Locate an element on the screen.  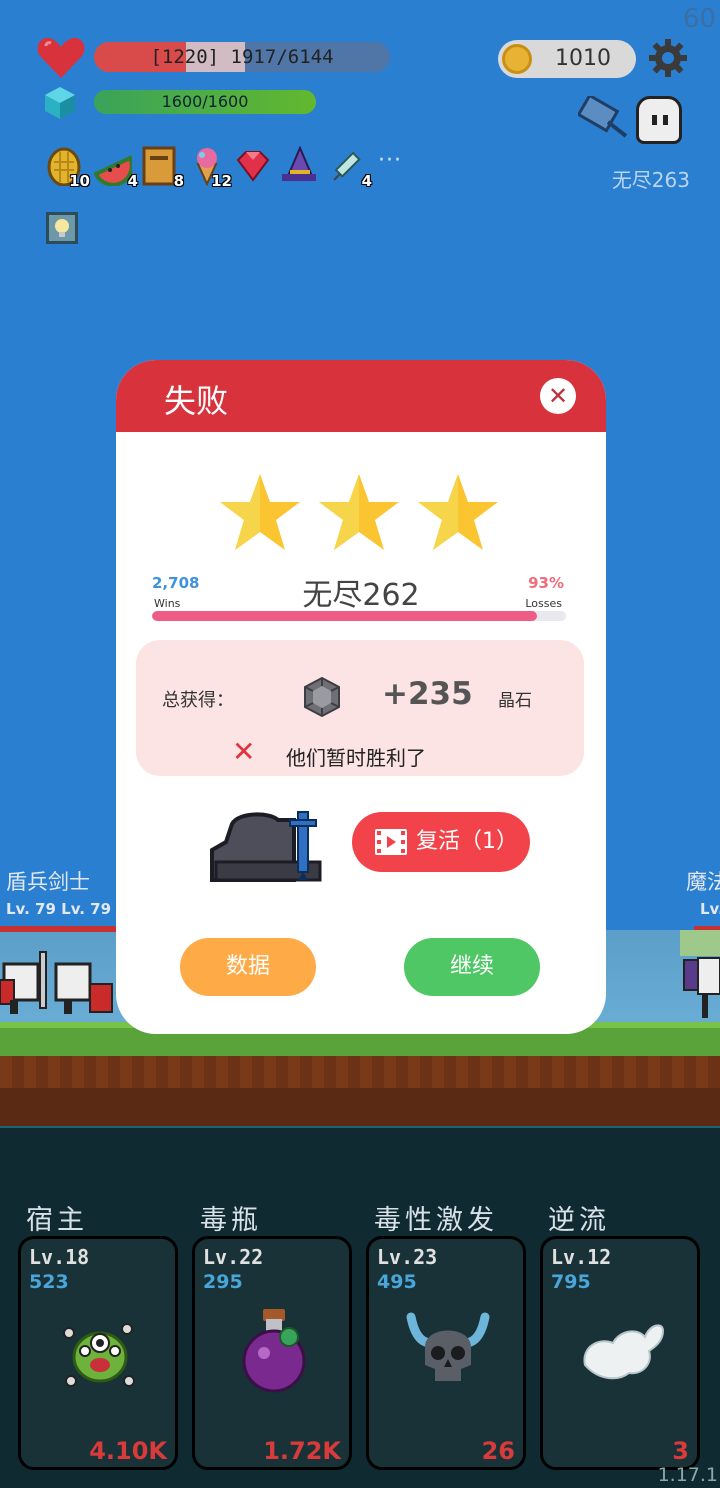
reward-box: 总获得： +235 晶石 ✕ 他们暂时胜利了 is located at coordinates (360, 708).